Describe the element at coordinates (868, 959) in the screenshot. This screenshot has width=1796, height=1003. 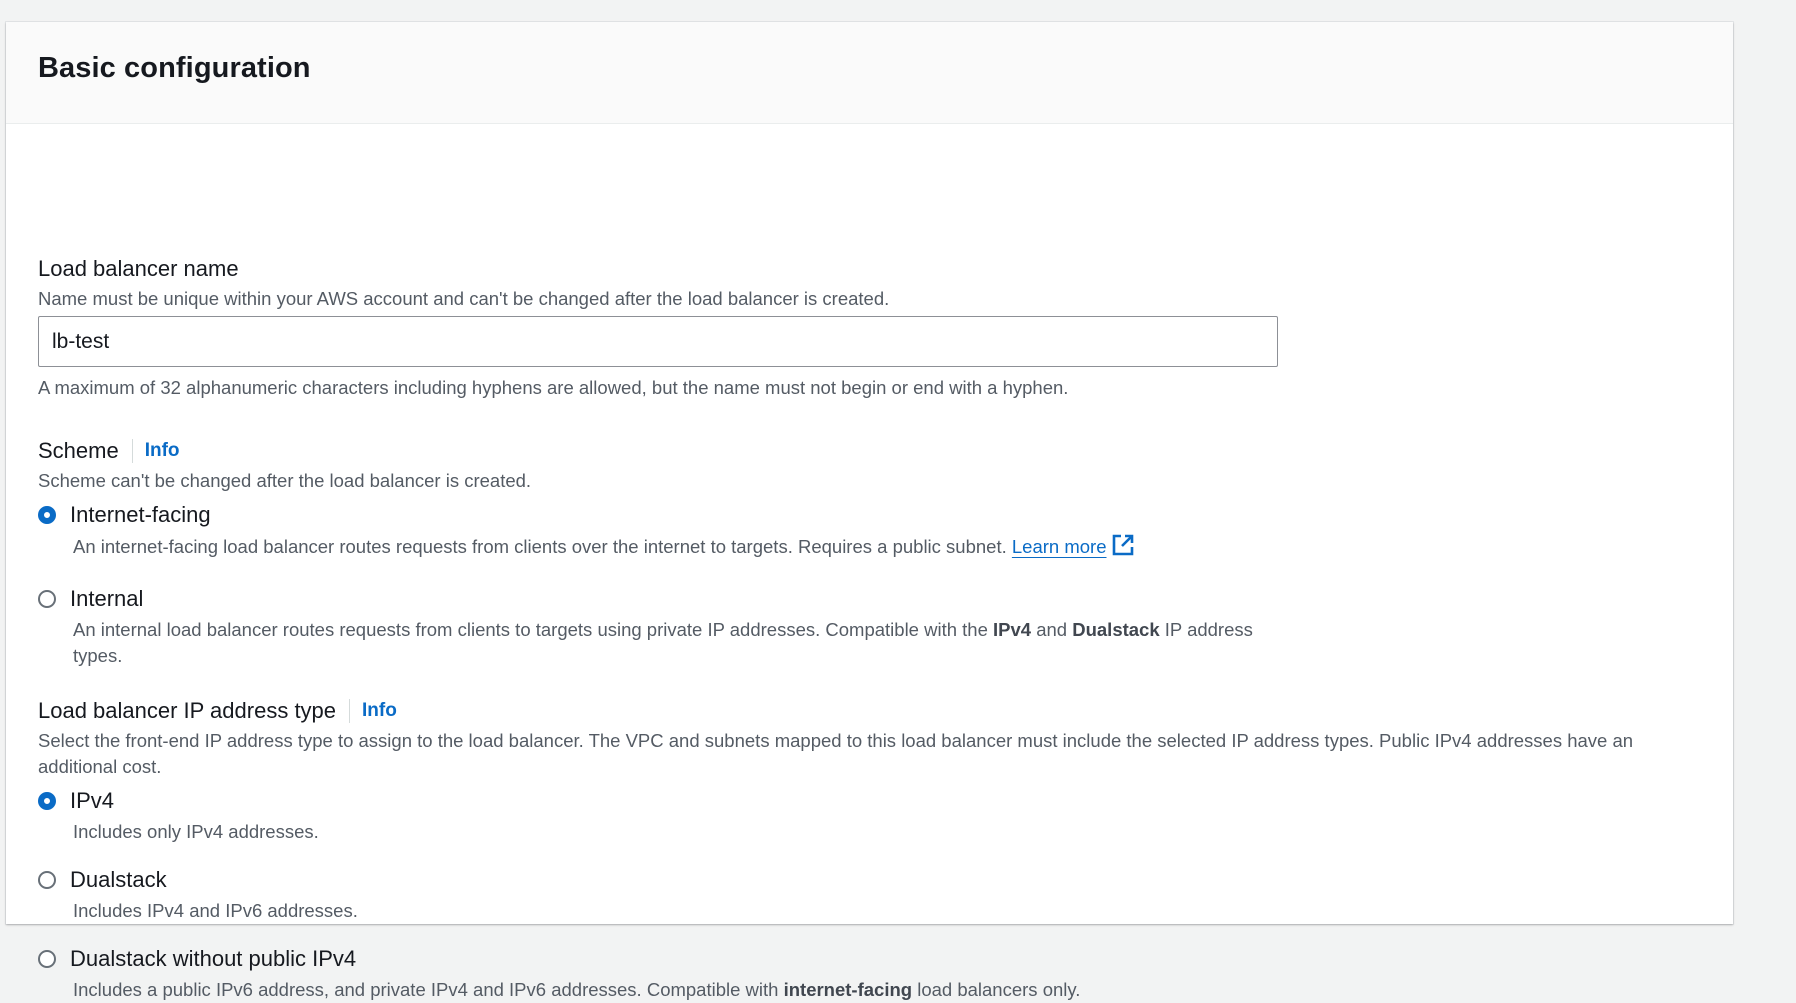
I see `radio-option-dualstack-without-public-ipv4: Dualstack without public IPv4` at that location.